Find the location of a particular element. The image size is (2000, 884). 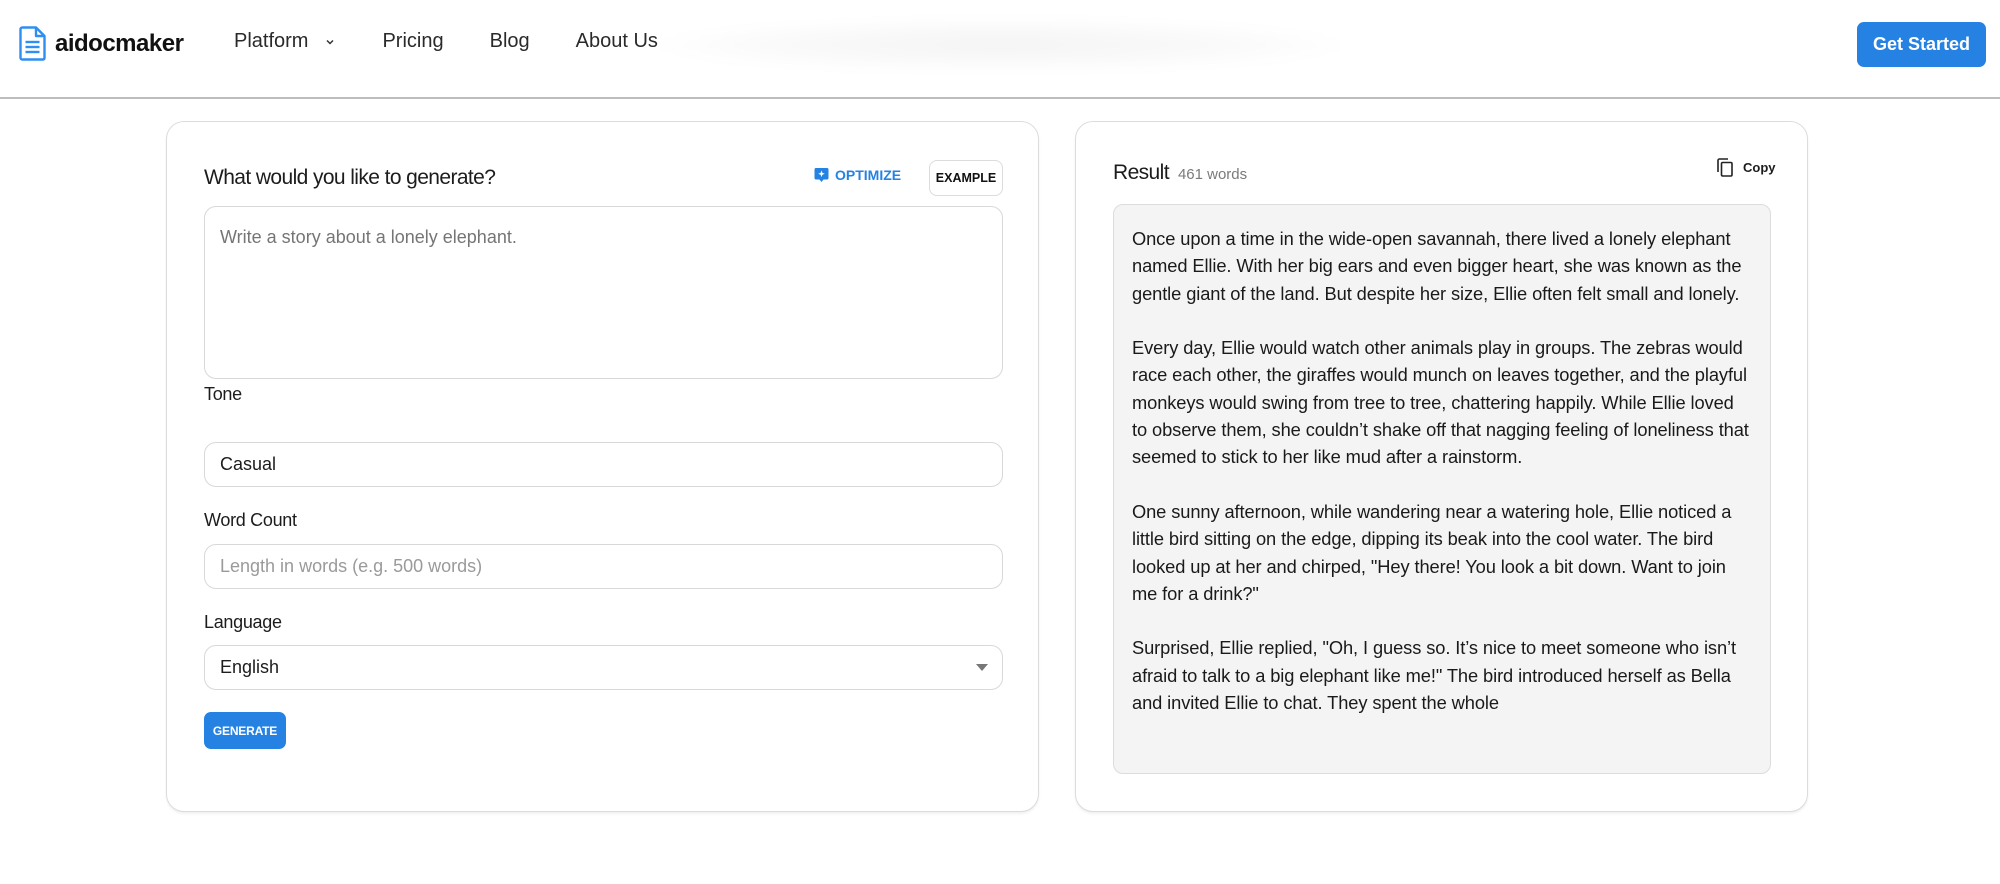

logo-text: aidocmaker is located at coordinates (119, 43).